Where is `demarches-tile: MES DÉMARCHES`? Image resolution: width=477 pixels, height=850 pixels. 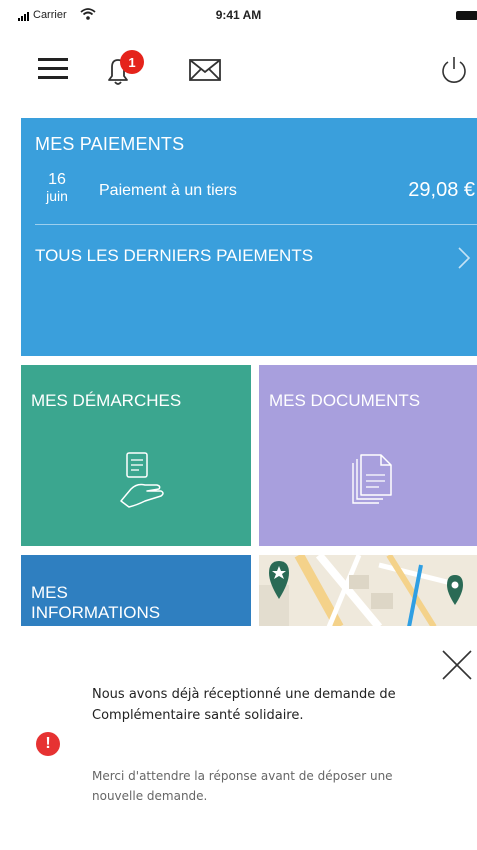
demarches-tile: MES DÉMARCHES is located at coordinates (136, 455).